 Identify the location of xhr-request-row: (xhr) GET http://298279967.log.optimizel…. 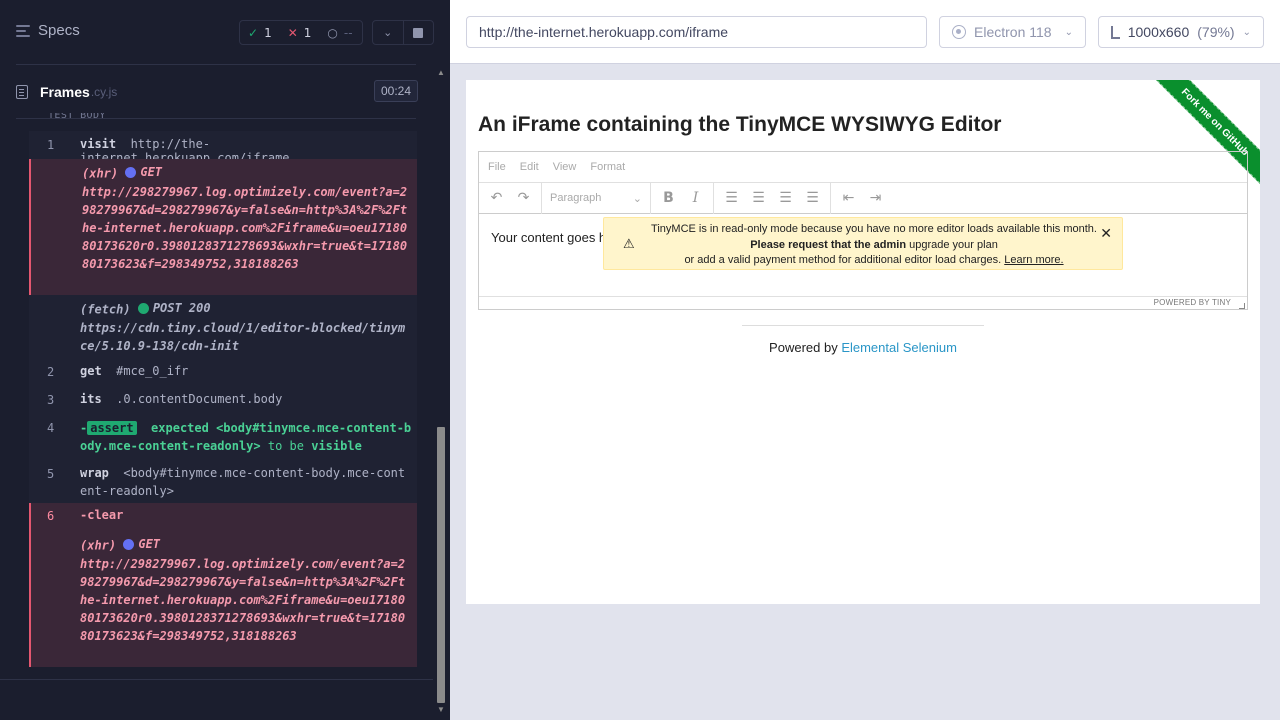
(223, 227).